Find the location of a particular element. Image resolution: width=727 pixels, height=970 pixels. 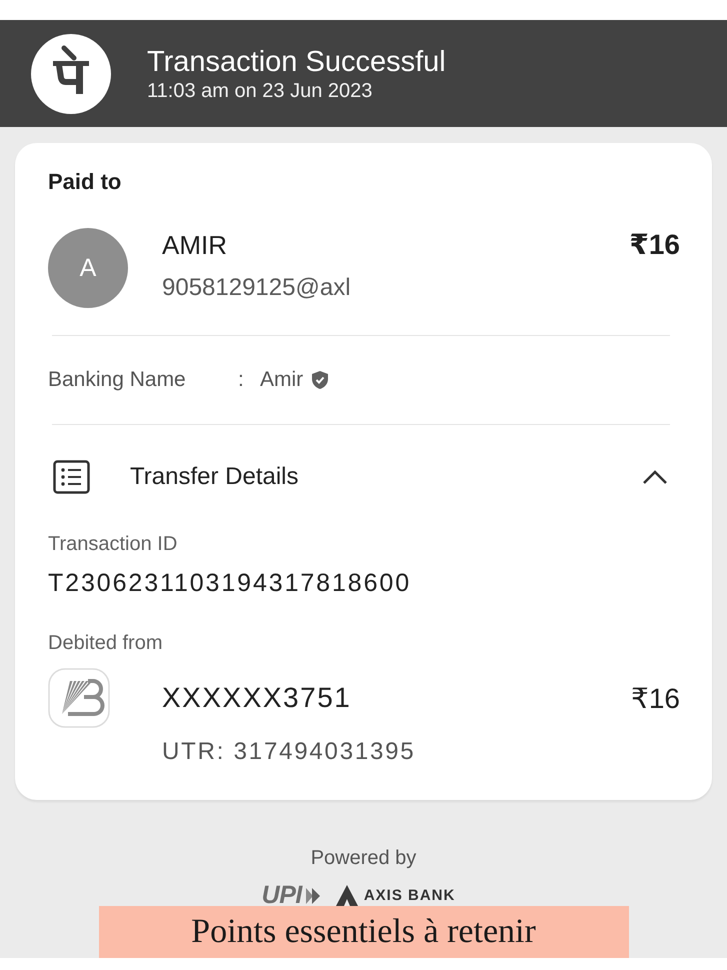

powered-by-text: Powered by is located at coordinates (363, 858).